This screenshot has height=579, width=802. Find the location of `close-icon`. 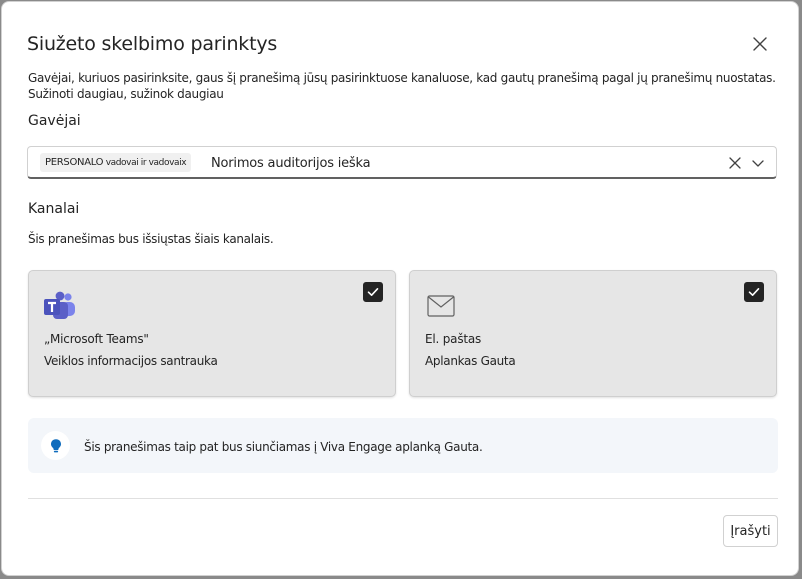

close-icon is located at coordinates (760, 44).